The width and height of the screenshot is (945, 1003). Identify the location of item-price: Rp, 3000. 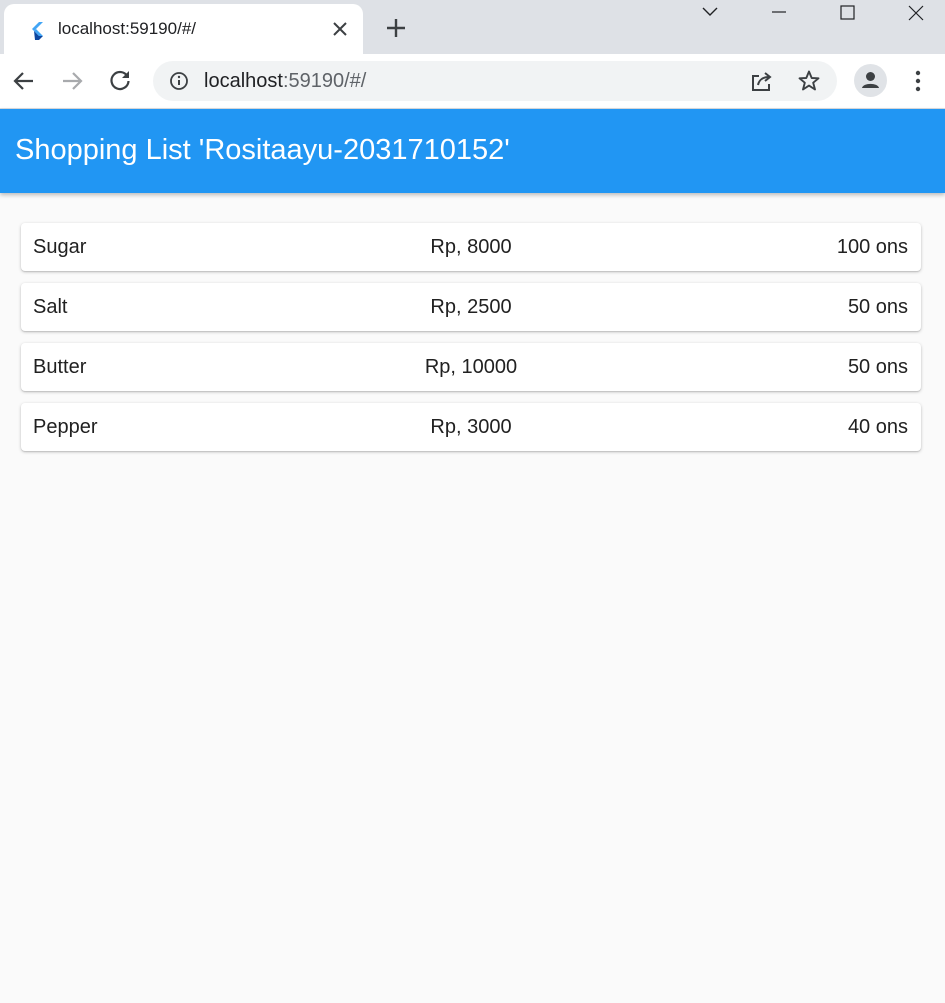
(471, 427).